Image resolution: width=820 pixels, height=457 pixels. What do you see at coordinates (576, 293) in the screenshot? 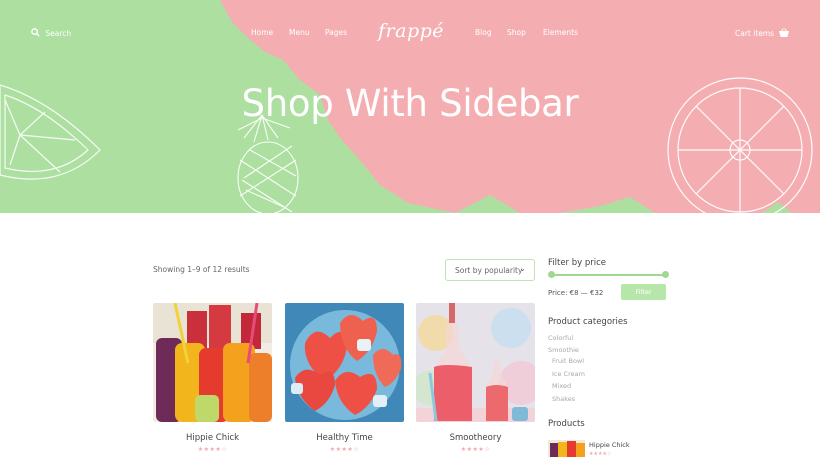
I see `price-range-label: Price: €8 — €32` at bounding box center [576, 293].